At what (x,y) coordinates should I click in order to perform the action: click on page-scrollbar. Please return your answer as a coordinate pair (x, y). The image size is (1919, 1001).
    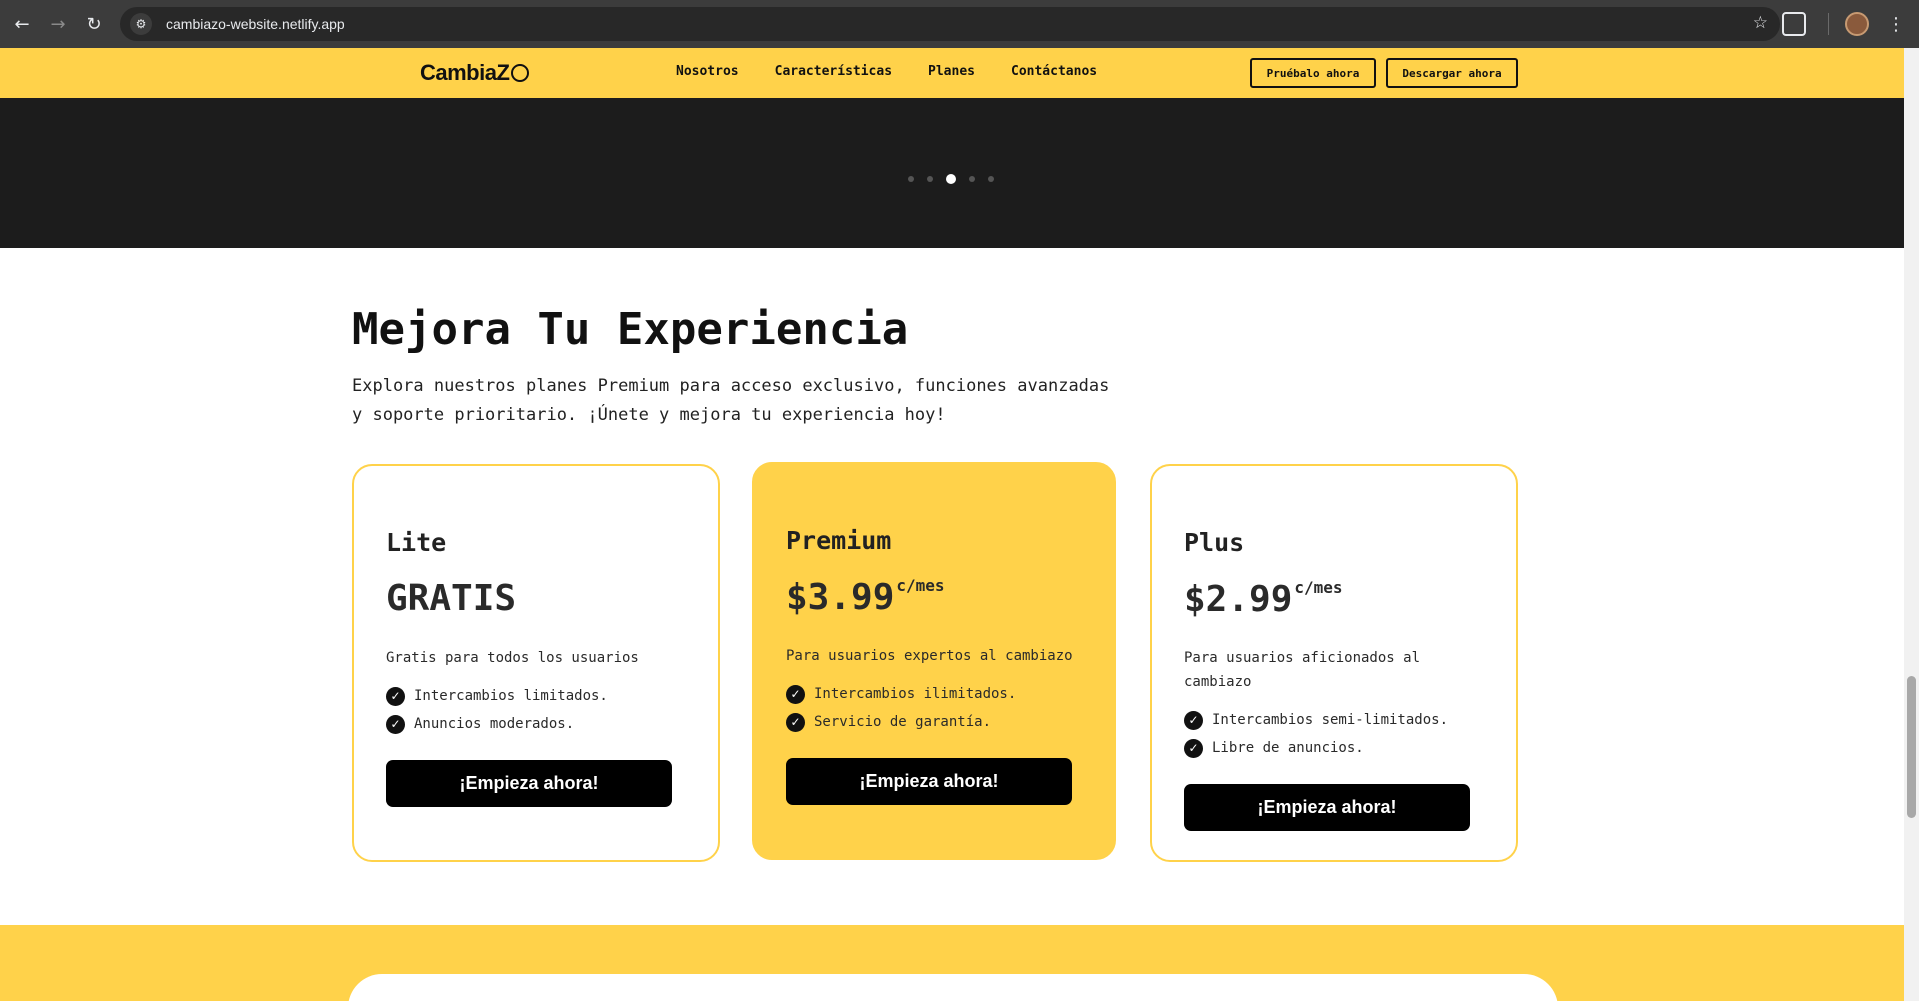
    Looking at the image, I should click on (1911, 524).